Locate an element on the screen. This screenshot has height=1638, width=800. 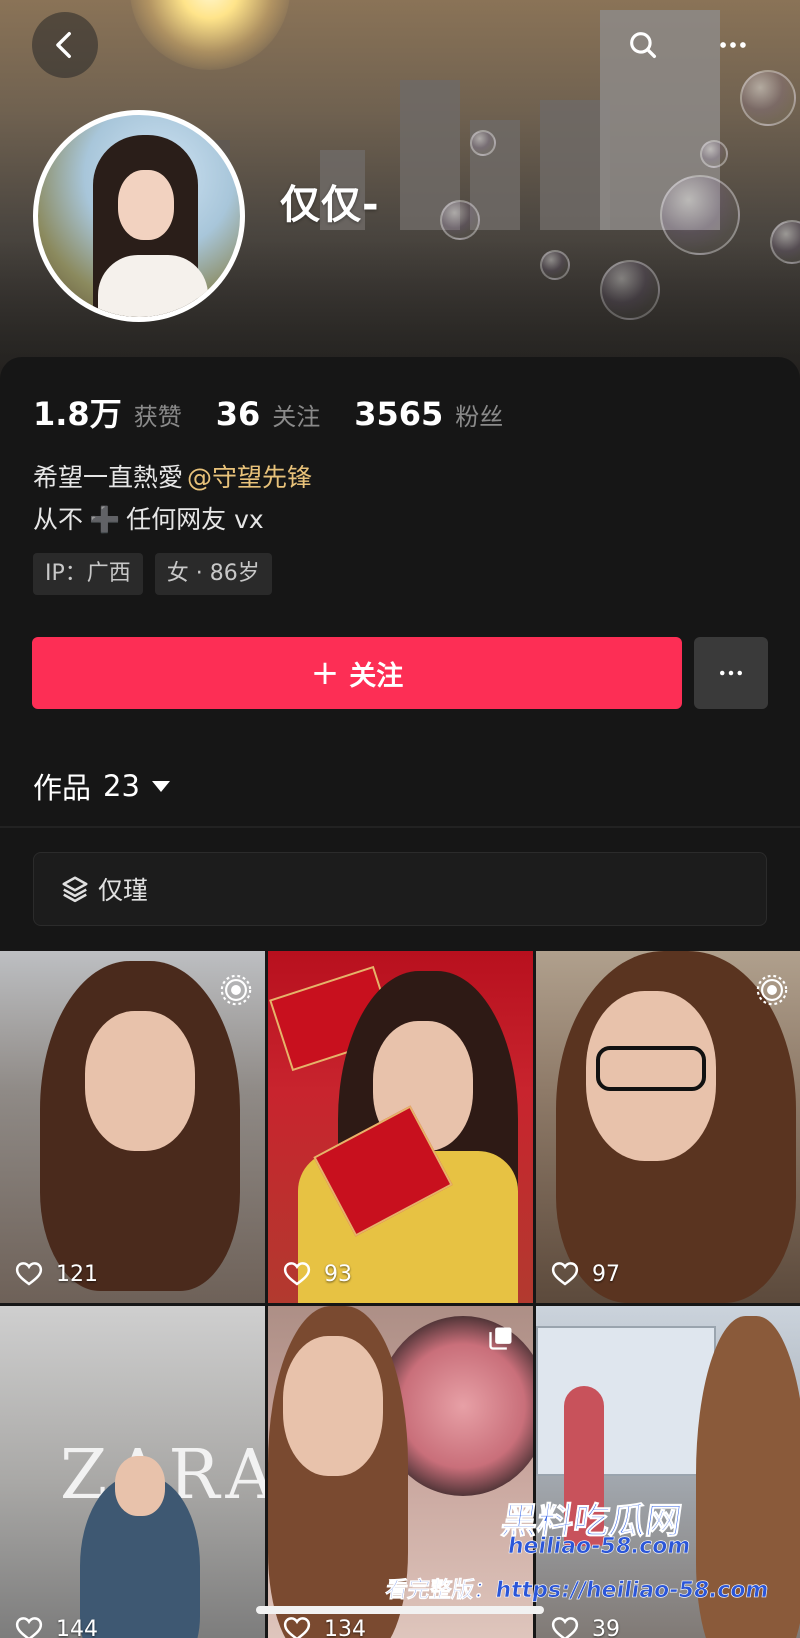
search-button is located at coordinates (643, 45).